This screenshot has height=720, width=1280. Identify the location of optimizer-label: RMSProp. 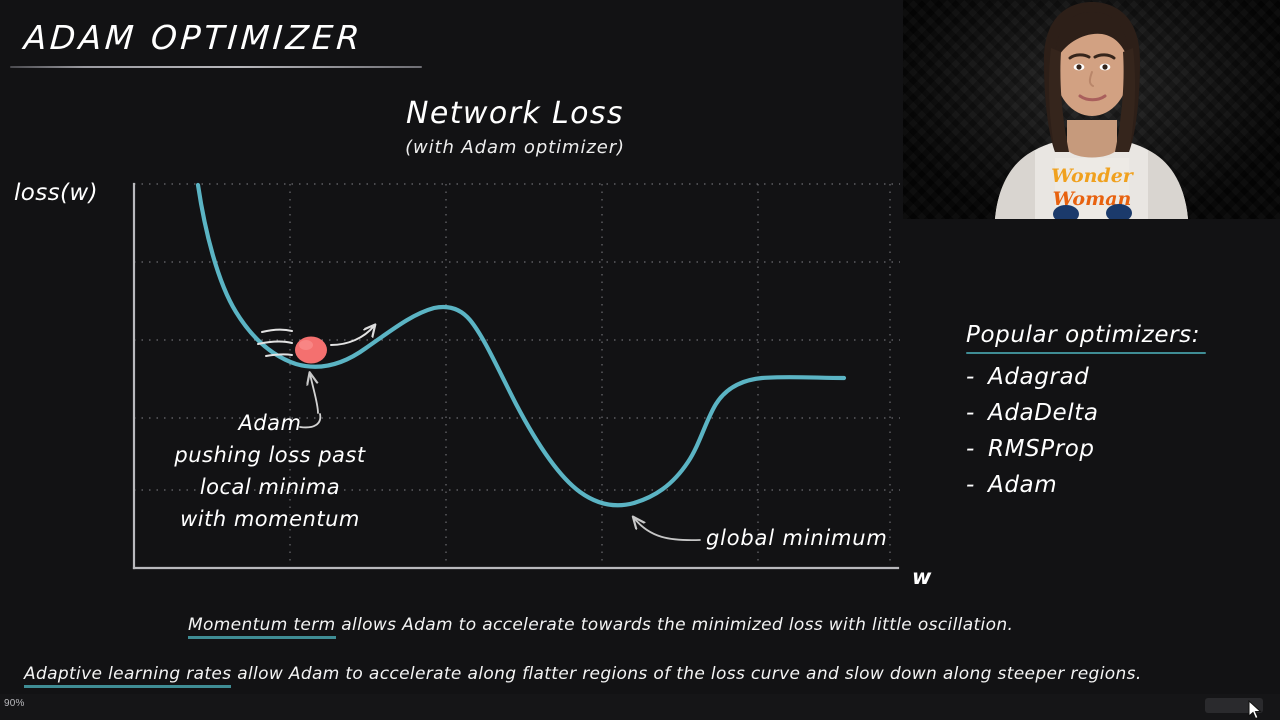
(1041, 449).